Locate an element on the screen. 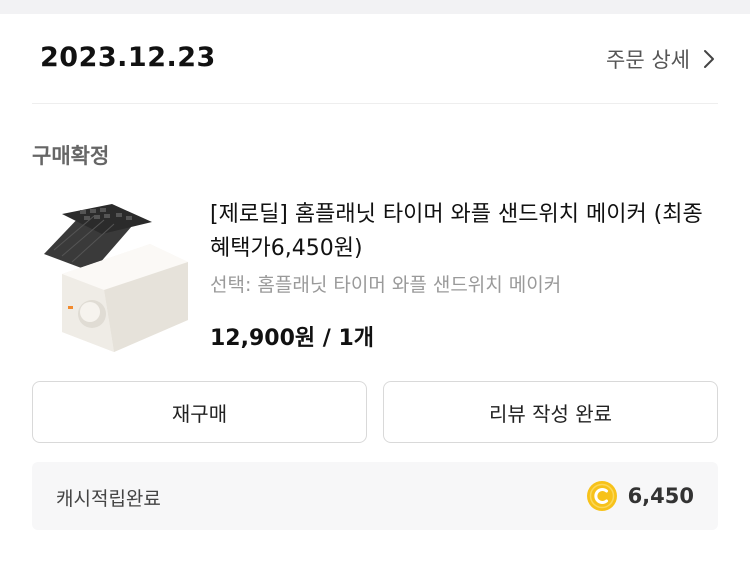  rebuy-button: 재구매 is located at coordinates (199, 412).